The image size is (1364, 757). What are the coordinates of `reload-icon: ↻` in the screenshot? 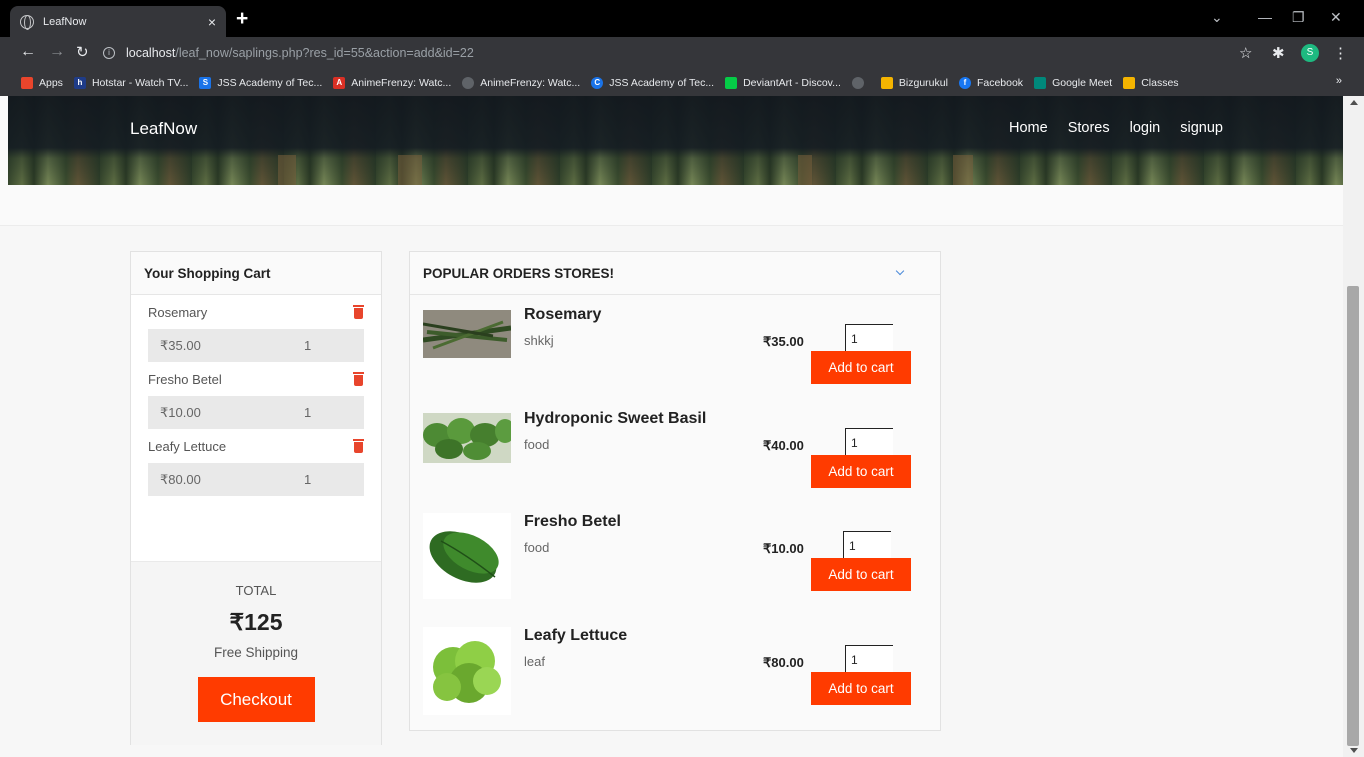 It's located at (82, 52).